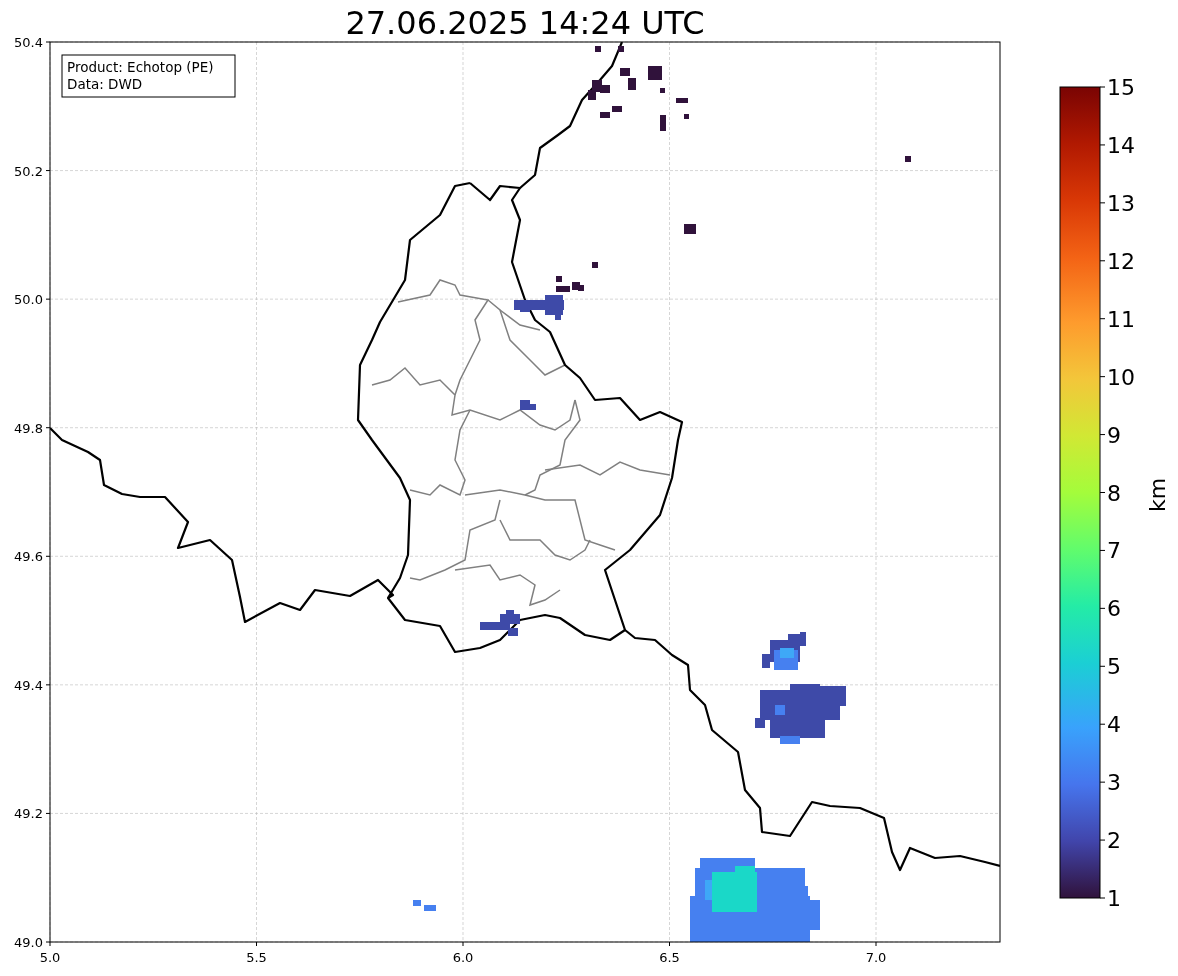 Image resolution: width=1178 pixels, height=976 pixels. What do you see at coordinates (105, 84) in the screenshot?
I see `legend-text: Data: DWD` at bounding box center [105, 84].